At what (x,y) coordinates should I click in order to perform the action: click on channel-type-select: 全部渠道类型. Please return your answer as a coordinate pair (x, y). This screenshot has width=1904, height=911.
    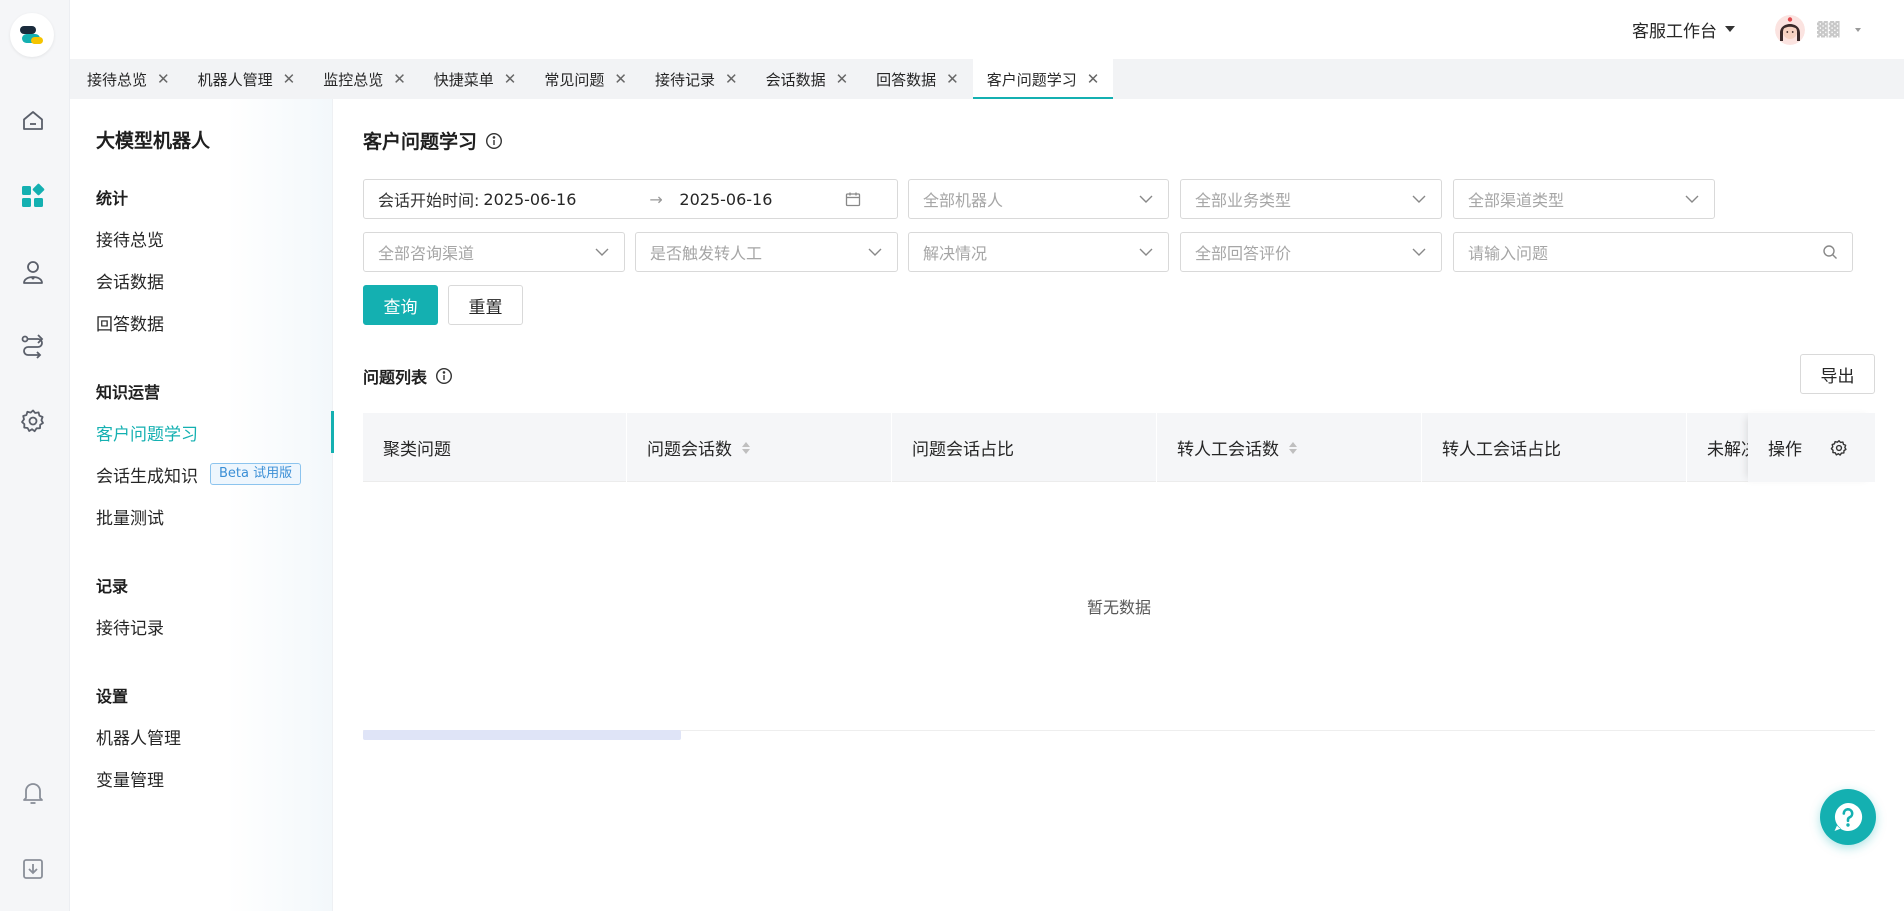
    Looking at the image, I should click on (1584, 199).